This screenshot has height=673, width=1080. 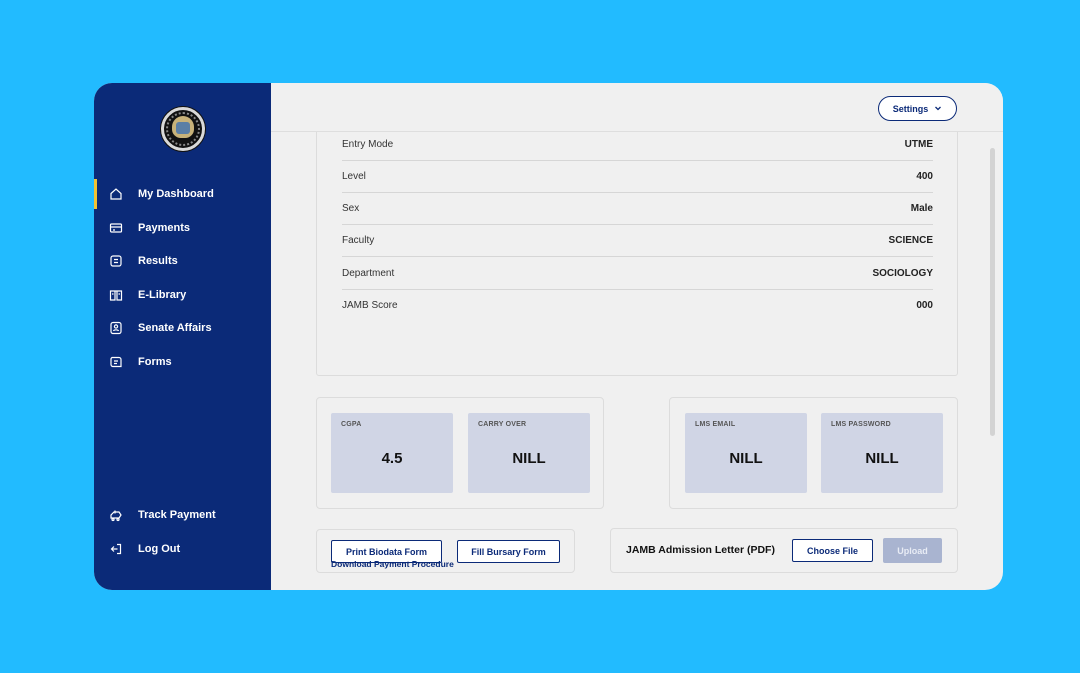 I want to click on info-key: Sex, so click(x=351, y=208).